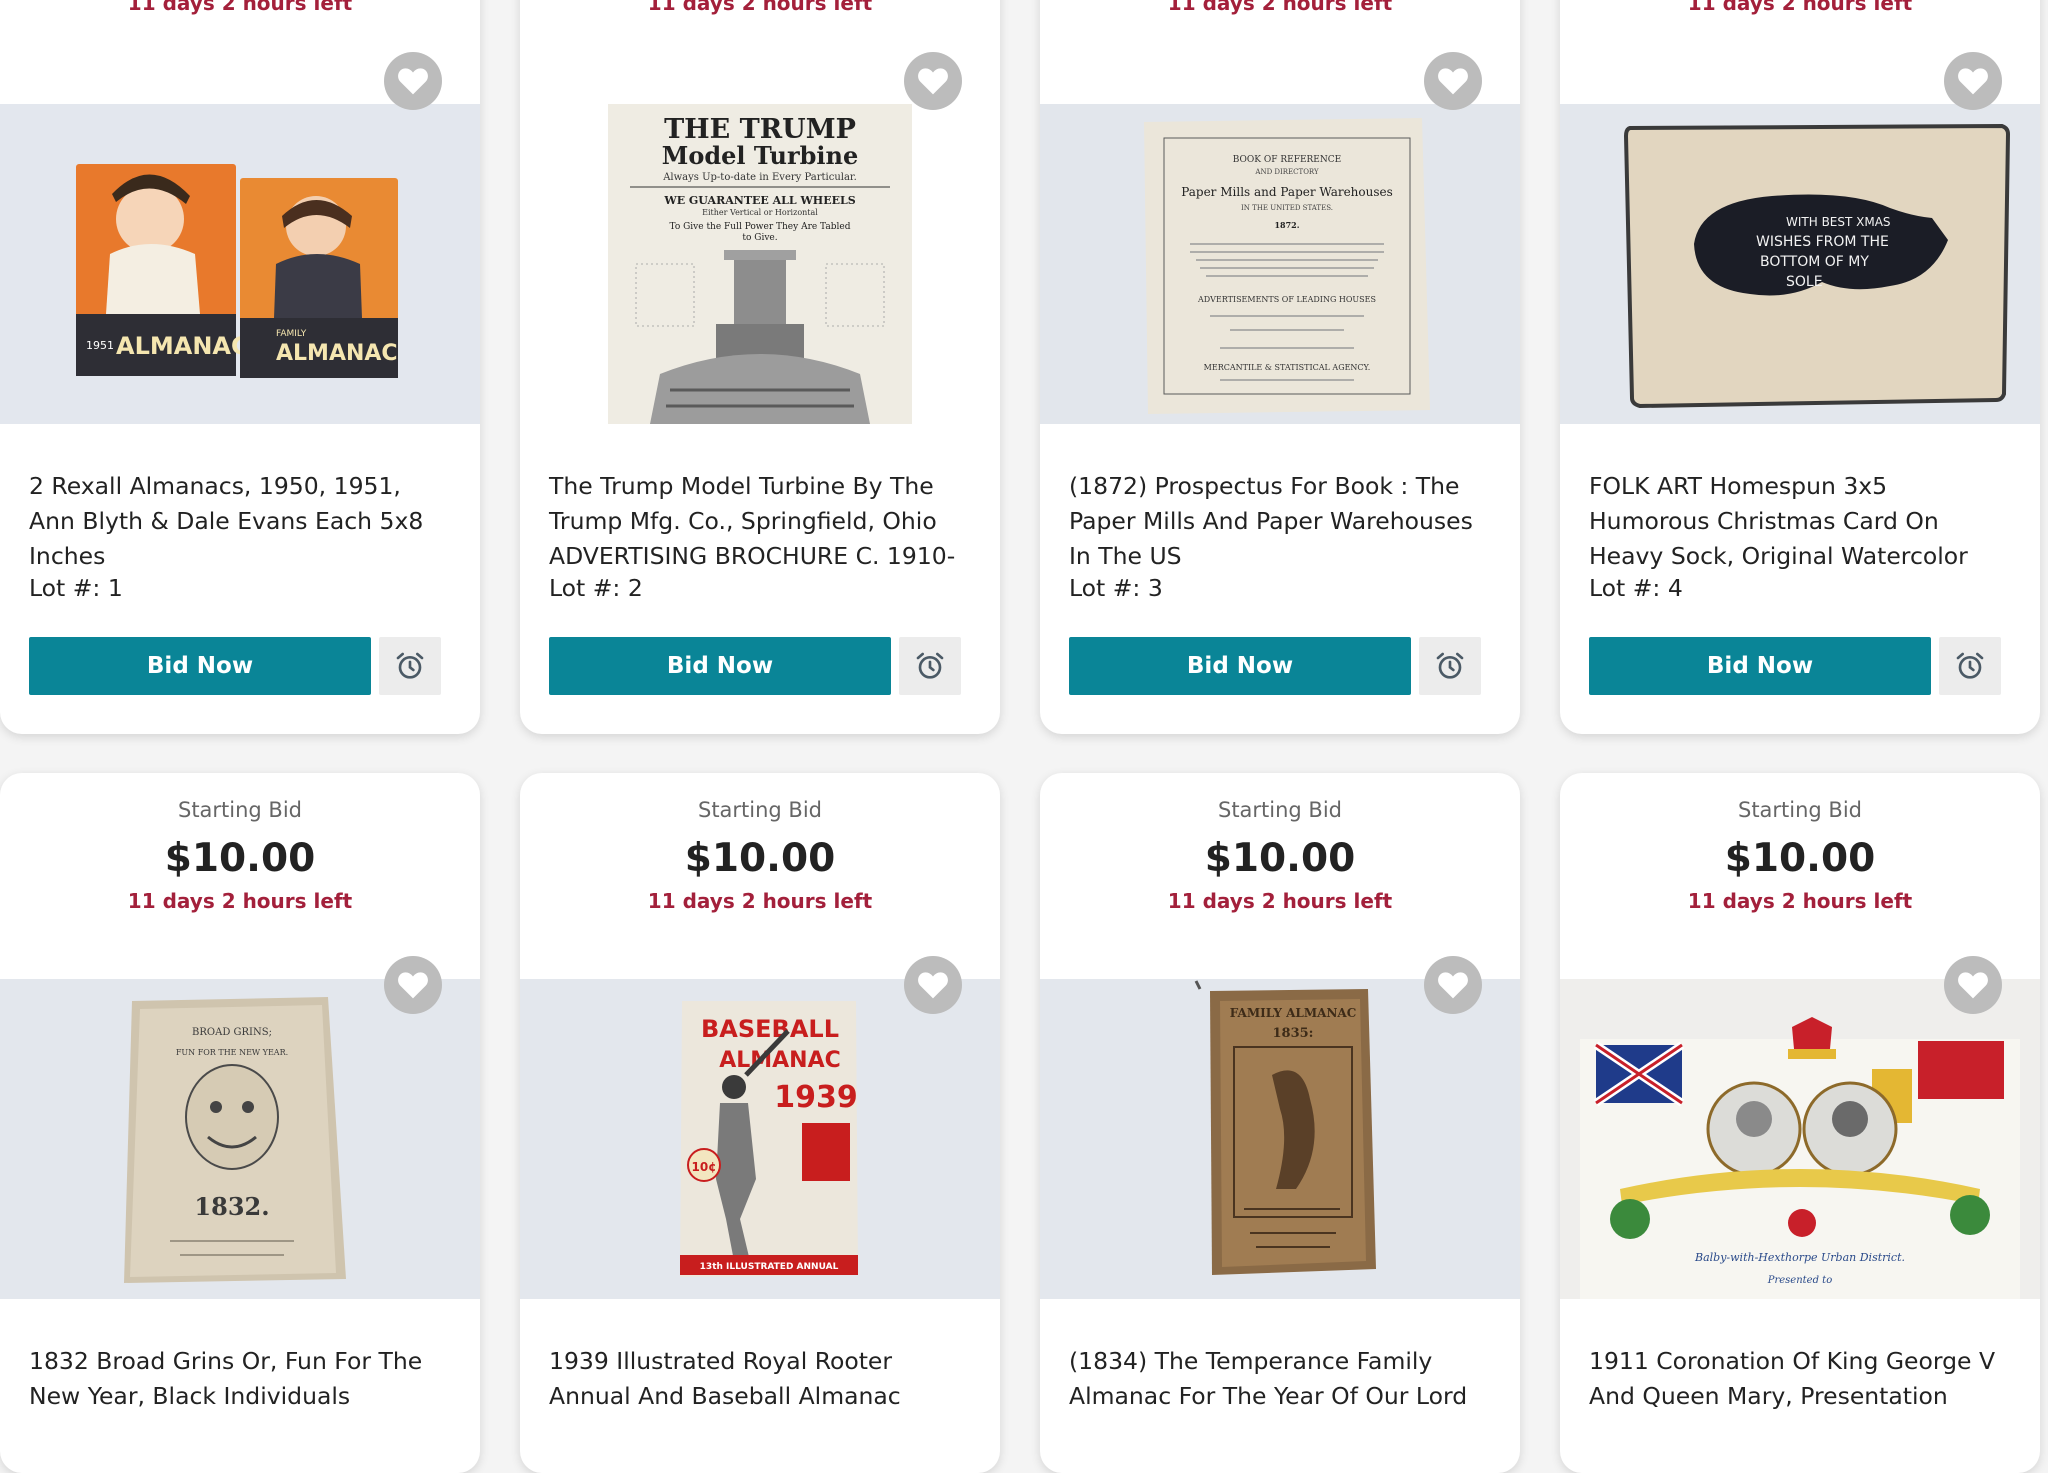 The height and width of the screenshot is (1473, 2048). What do you see at coordinates (337, 353) in the screenshot?
I see `svg-text: ALMANAC` at bounding box center [337, 353].